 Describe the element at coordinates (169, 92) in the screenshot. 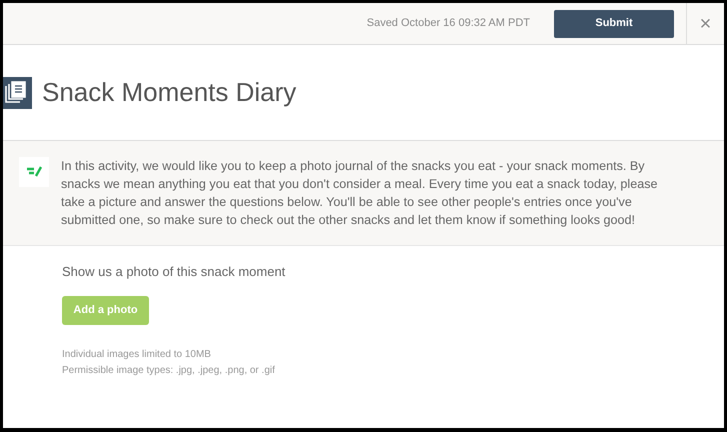

I see `page-title: Snack Moments Diary` at that location.